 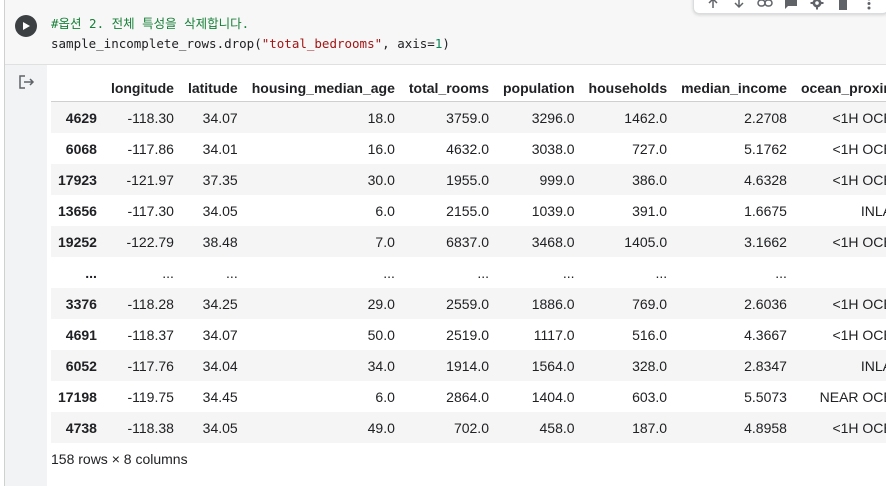 What do you see at coordinates (220, 334) in the screenshot?
I see `table-cell: 34.07` at bounding box center [220, 334].